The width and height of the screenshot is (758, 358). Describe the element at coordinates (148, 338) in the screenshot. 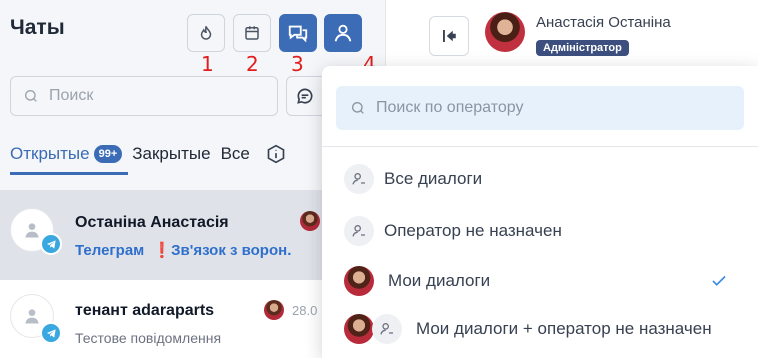

I see `chat-preview: Тестове повідомлення` at that location.